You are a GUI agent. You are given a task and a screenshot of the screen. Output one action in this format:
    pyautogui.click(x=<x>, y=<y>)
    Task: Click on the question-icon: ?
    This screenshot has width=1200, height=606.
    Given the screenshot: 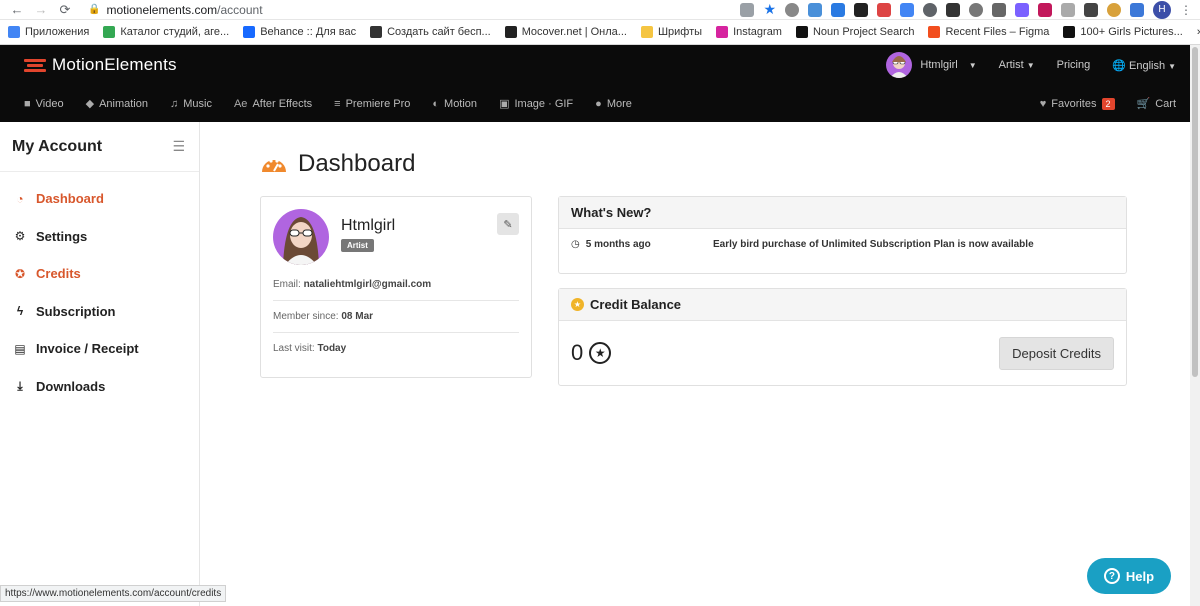 What is the action you would take?
    pyautogui.click(x=1111, y=576)
    